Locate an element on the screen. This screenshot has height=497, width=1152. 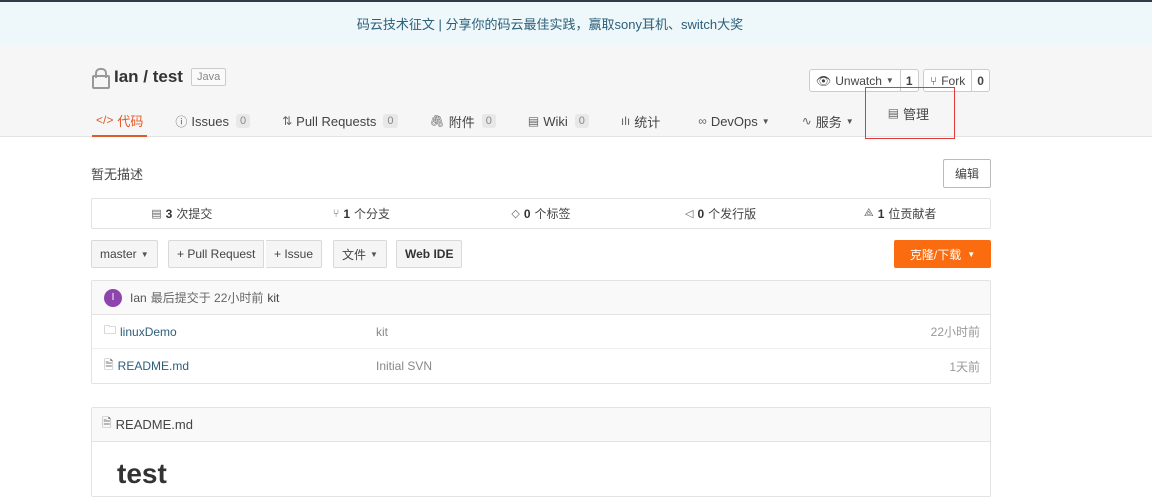
clone-download-button: 克隆/下载 ▼ is located at coordinates (942, 254).